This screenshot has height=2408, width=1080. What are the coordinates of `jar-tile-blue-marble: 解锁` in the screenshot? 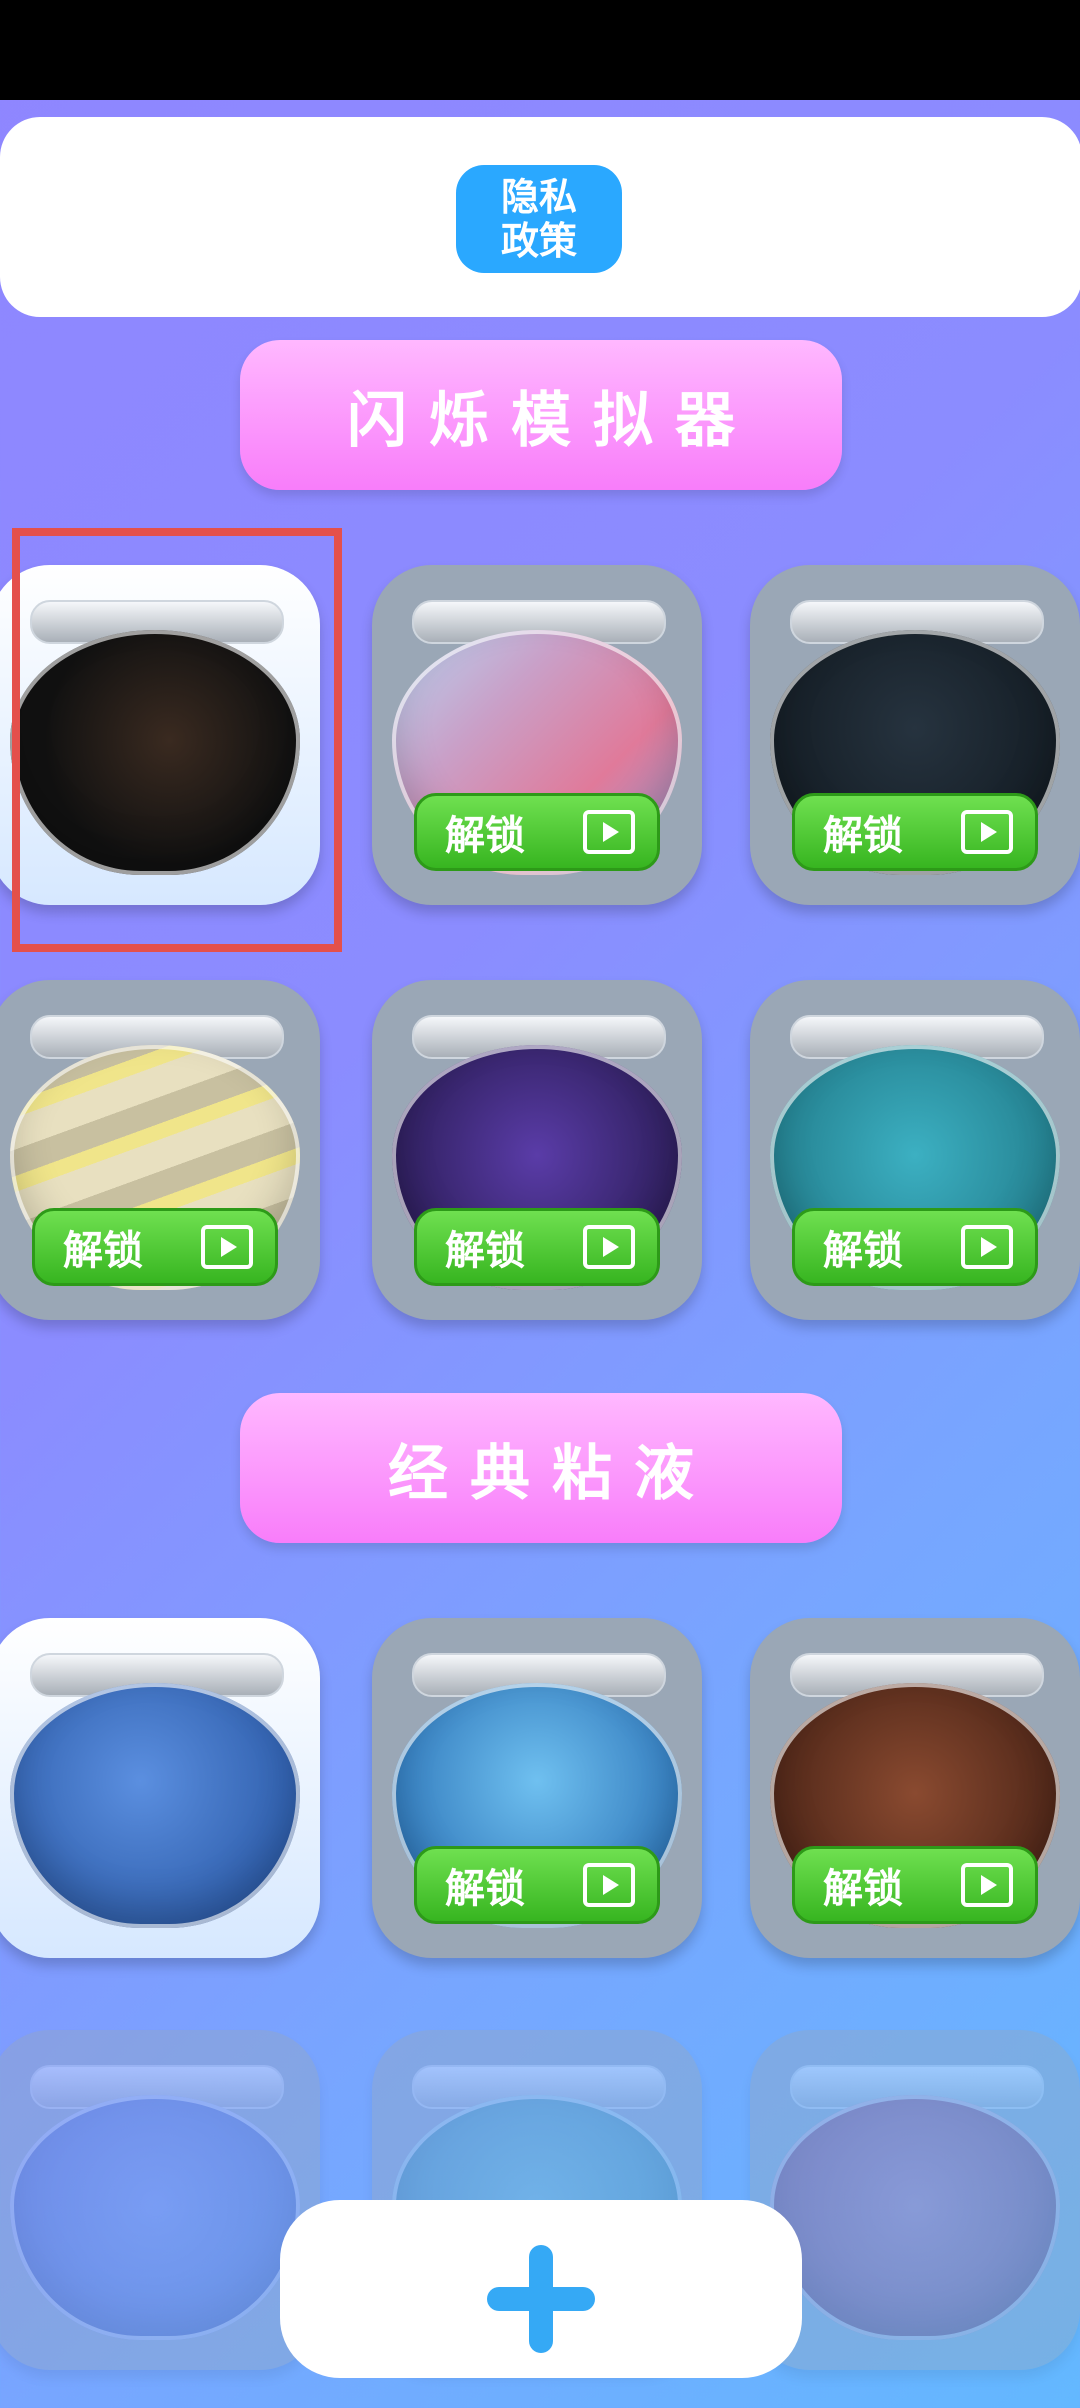 It's located at (537, 1788).